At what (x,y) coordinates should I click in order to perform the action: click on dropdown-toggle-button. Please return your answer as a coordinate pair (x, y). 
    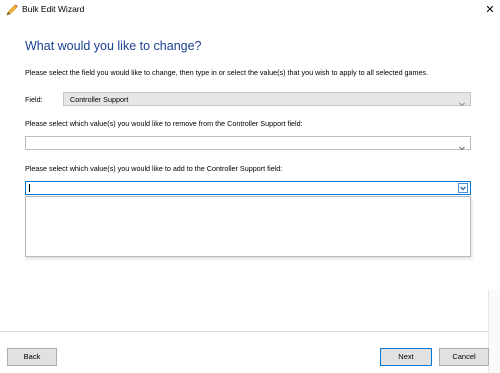
    Looking at the image, I should click on (463, 188).